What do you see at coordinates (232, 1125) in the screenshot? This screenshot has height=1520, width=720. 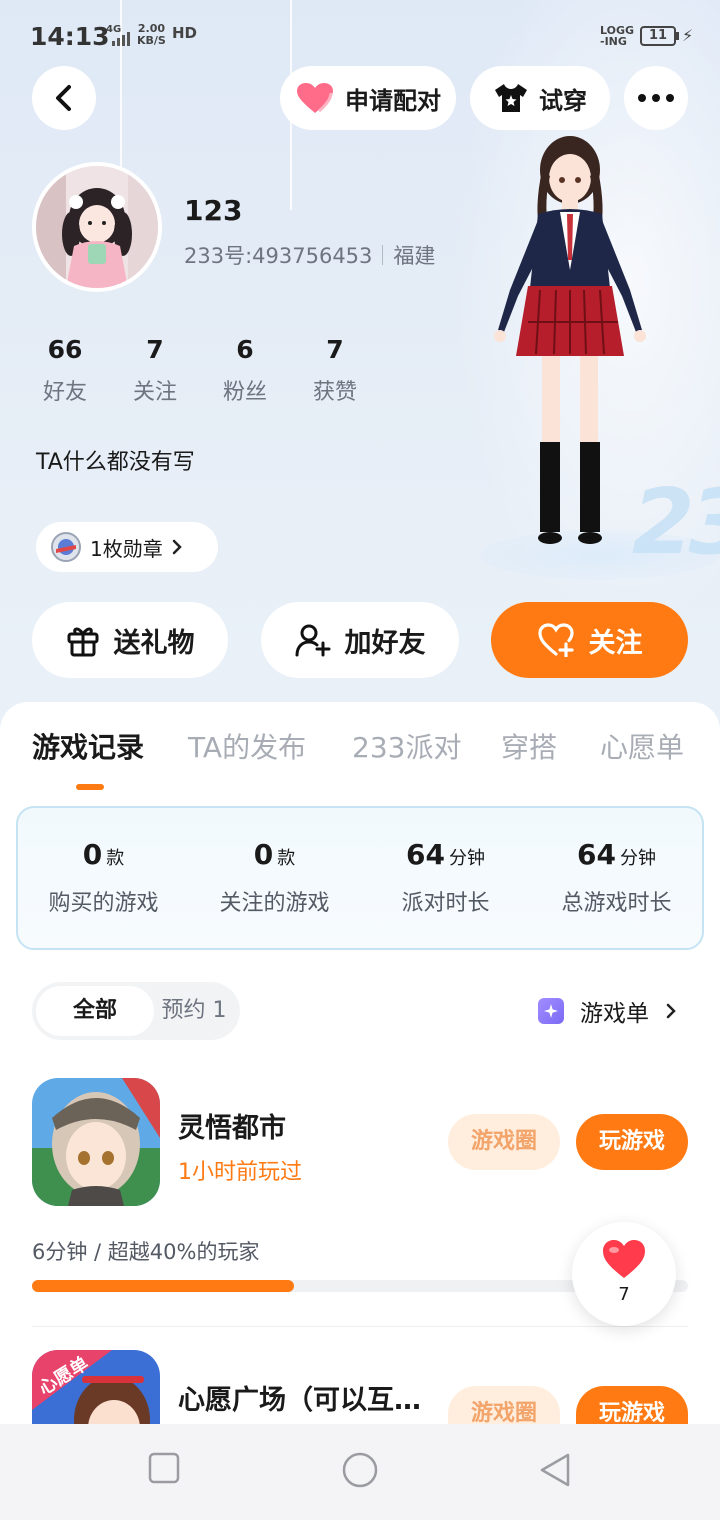 I see `game-title: 灵悟都市` at bounding box center [232, 1125].